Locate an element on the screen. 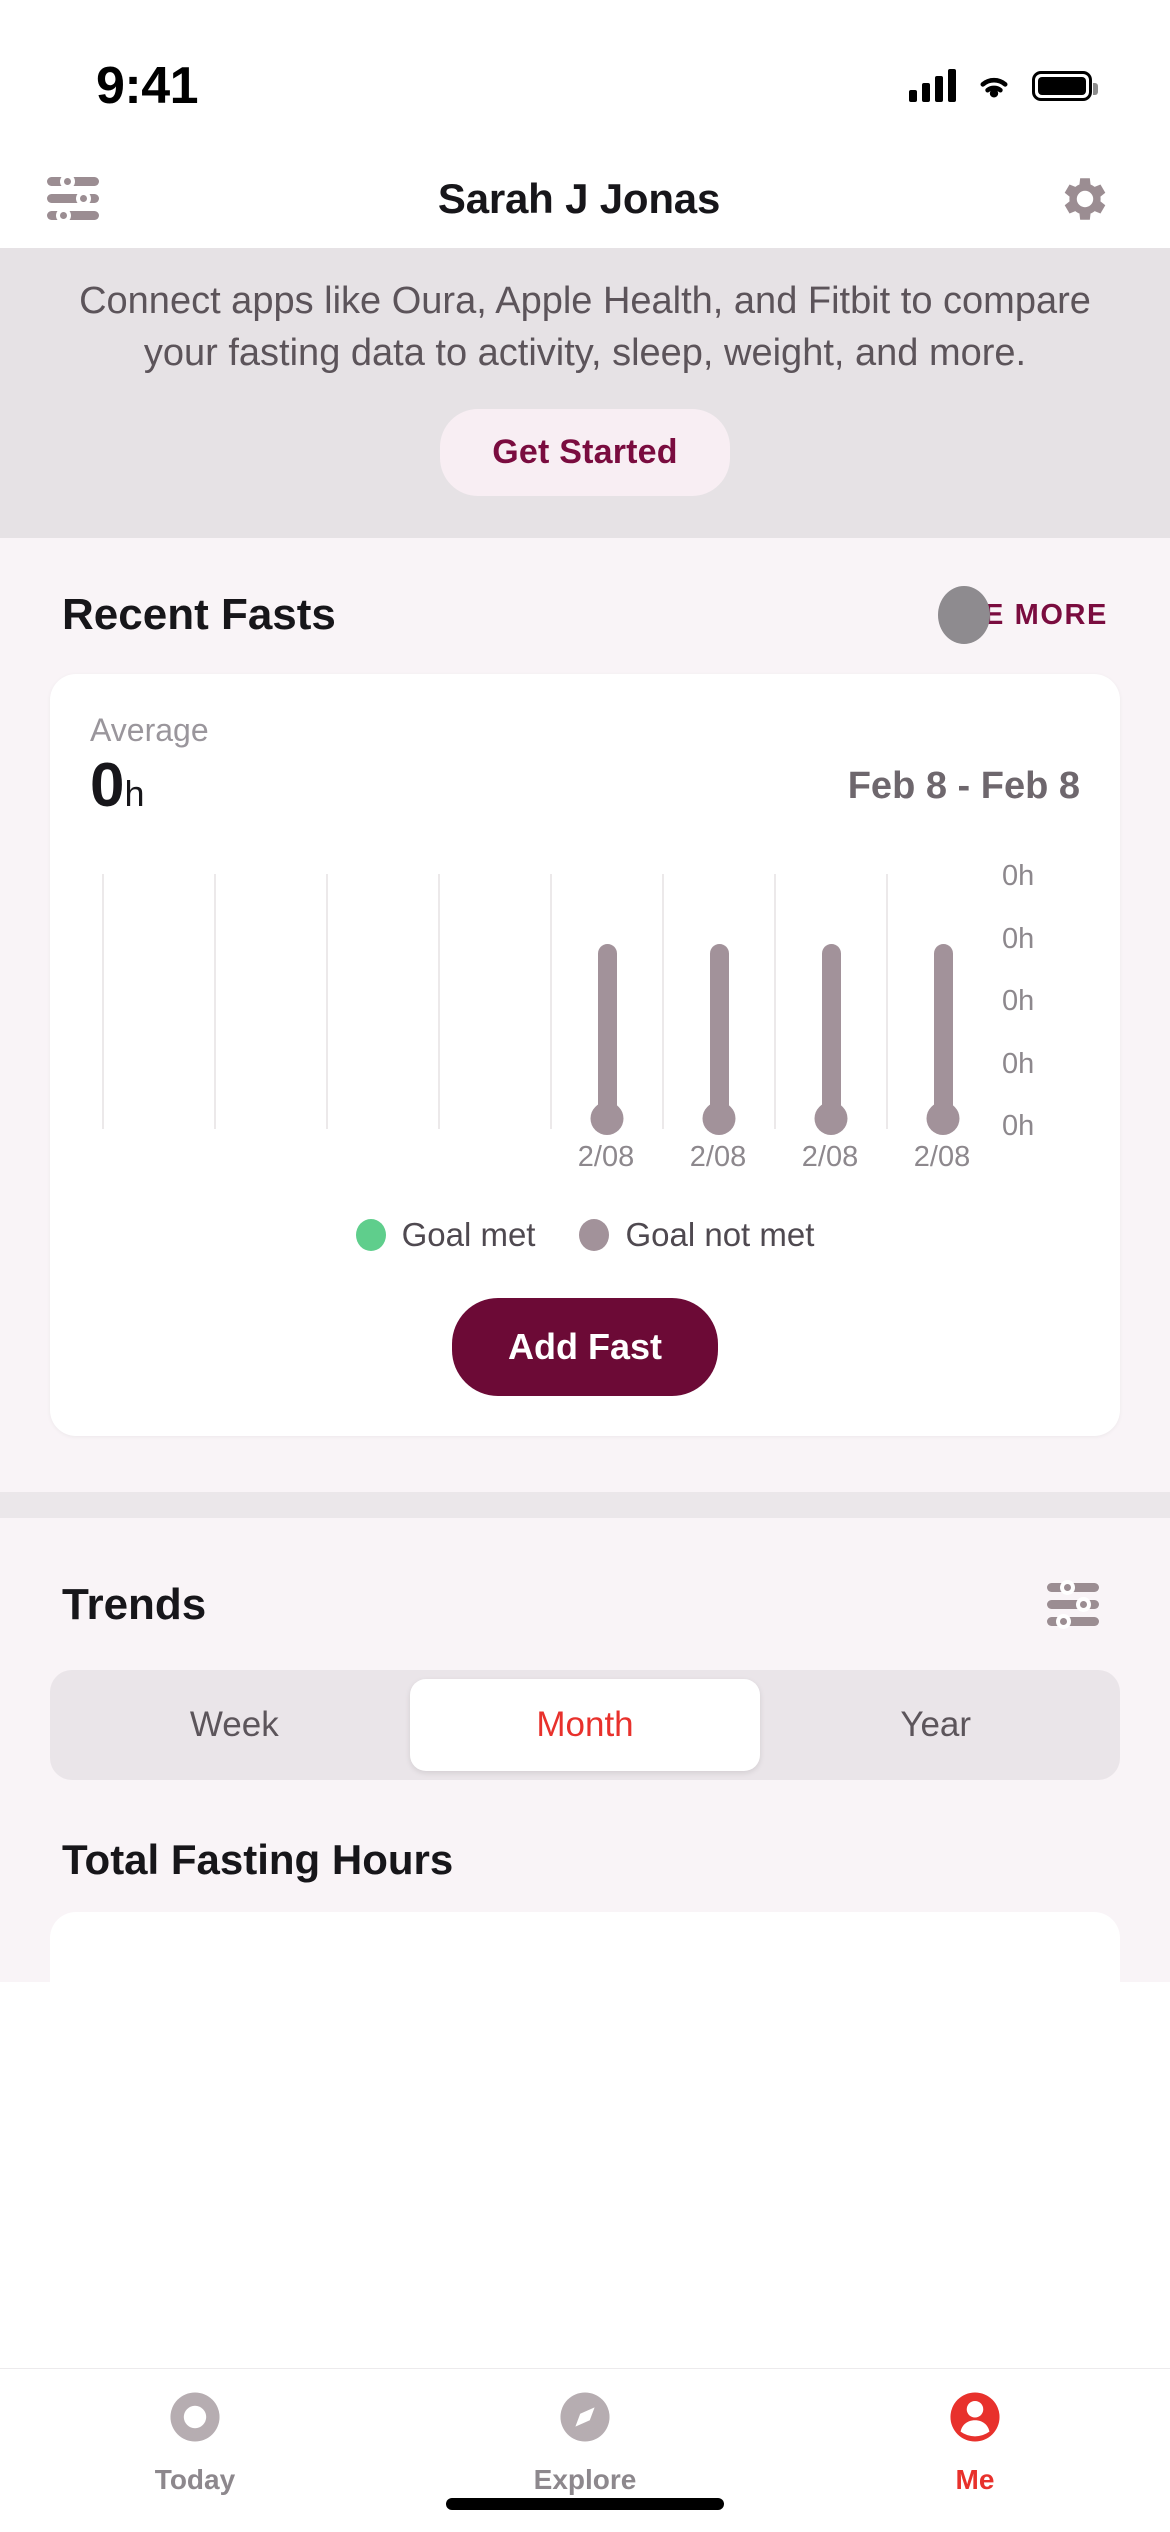 Image resolution: width=1170 pixels, height=2532 pixels. status-bar-time: 9:41 is located at coordinates (147, 86).